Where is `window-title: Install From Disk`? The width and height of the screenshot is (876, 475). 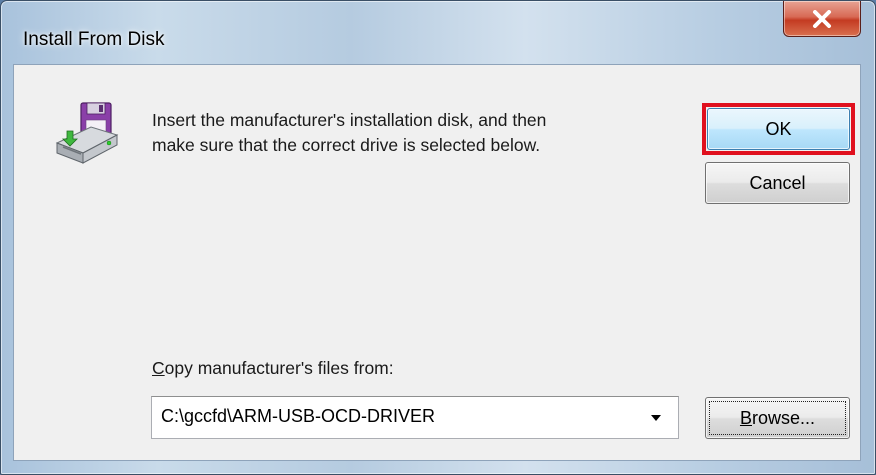 window-title: Install From Disk is located at coordinates (94, 39).